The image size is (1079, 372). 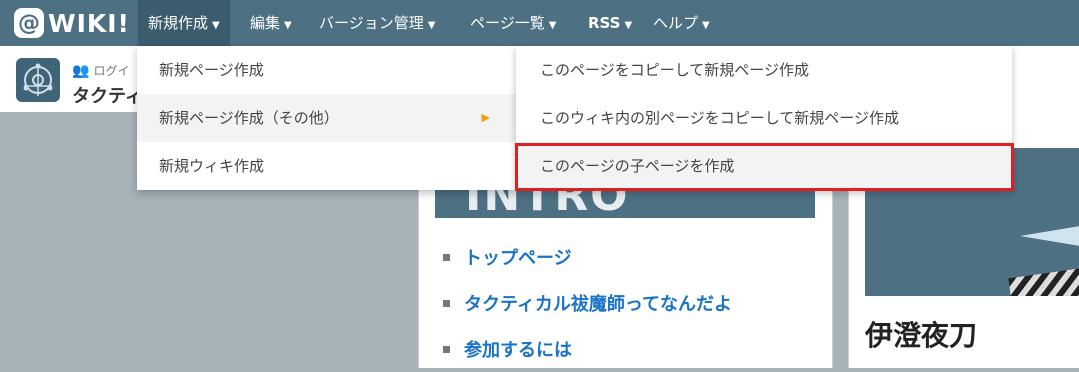 What do you see at coordinates (921, 335) in the screenshot?
I see `character-name: 伊澄夜刀` at bounding box center [921, 335].